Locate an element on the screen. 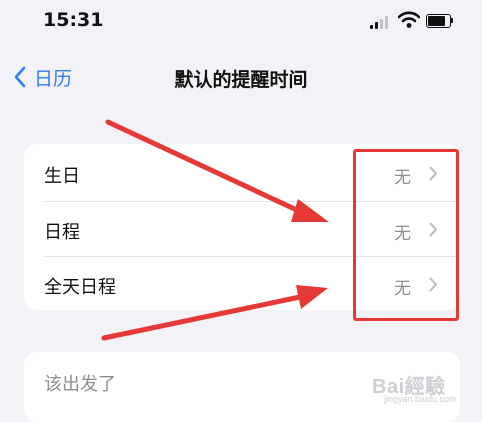  row-label: 生日 is located at coordinates (62, 176).